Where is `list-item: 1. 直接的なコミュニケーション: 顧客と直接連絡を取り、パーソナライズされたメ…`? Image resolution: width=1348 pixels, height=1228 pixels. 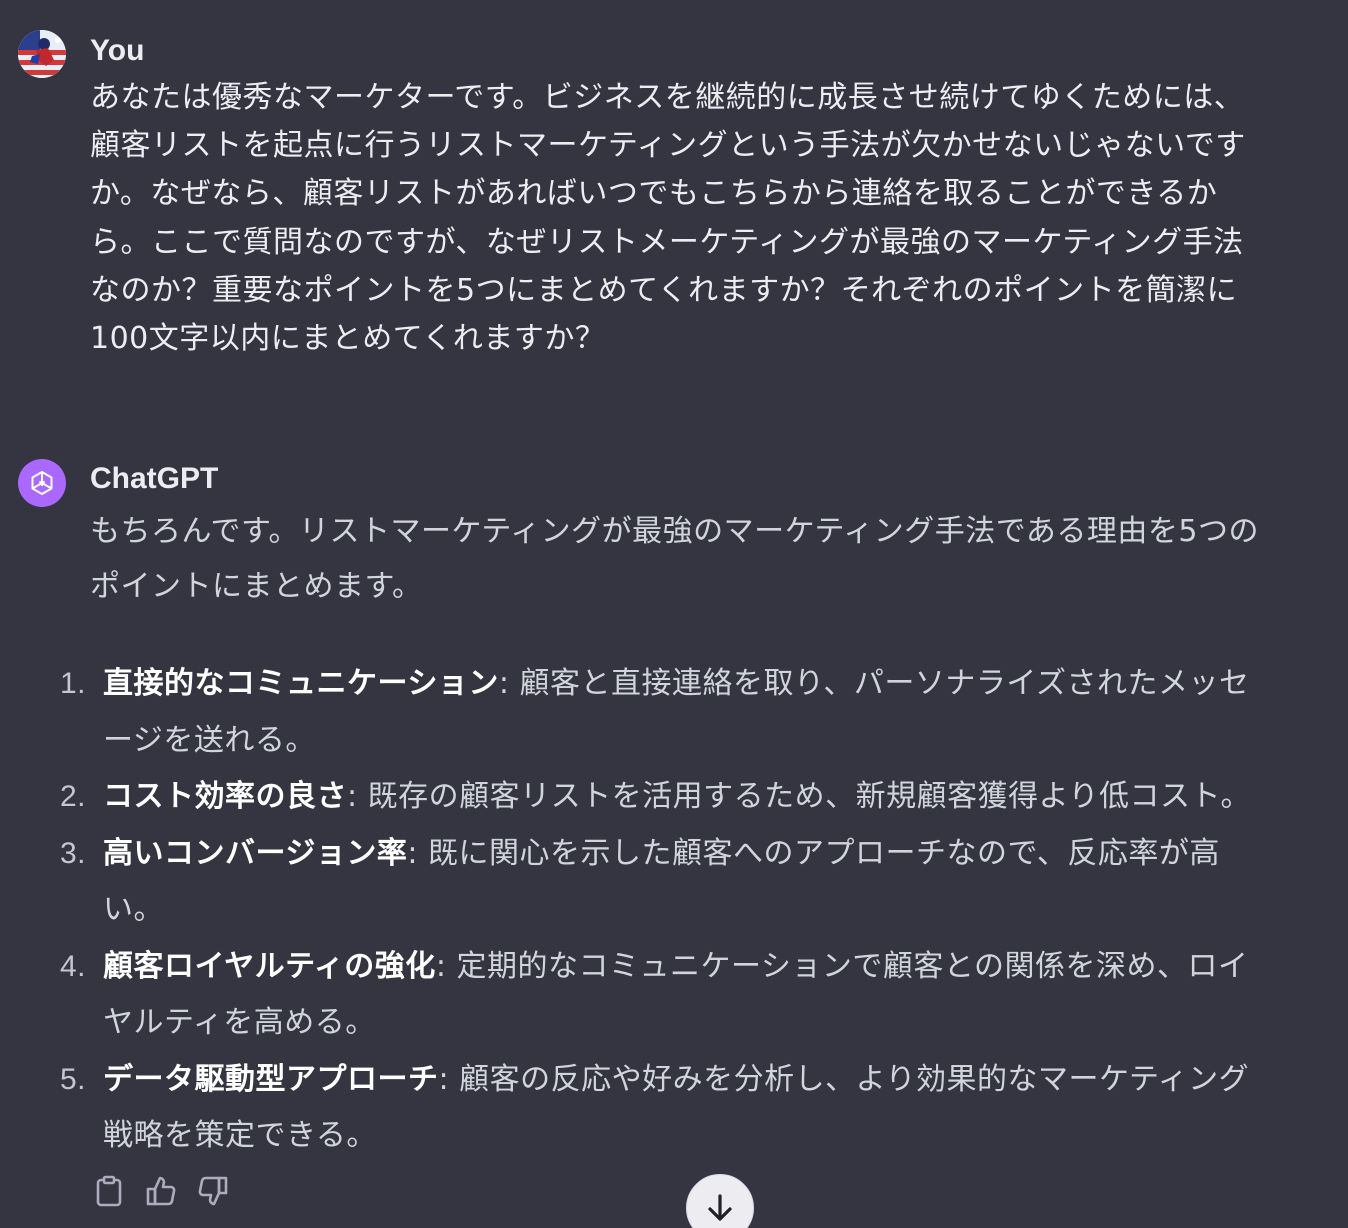 list-item: 1. 直接的なコミュニケーション: 顧客と直接連絡を取り、パーソナライズされたメ… is located at coordinates (674, 712).